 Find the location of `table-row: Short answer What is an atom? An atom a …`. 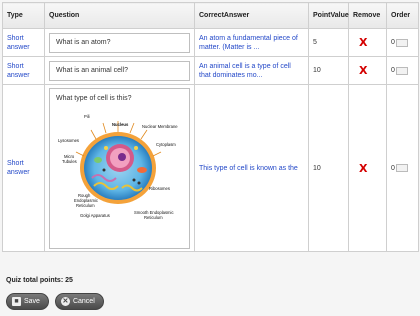

table-row: Short answer What is an atom? An atom a … is located at coordinates (210, 42).